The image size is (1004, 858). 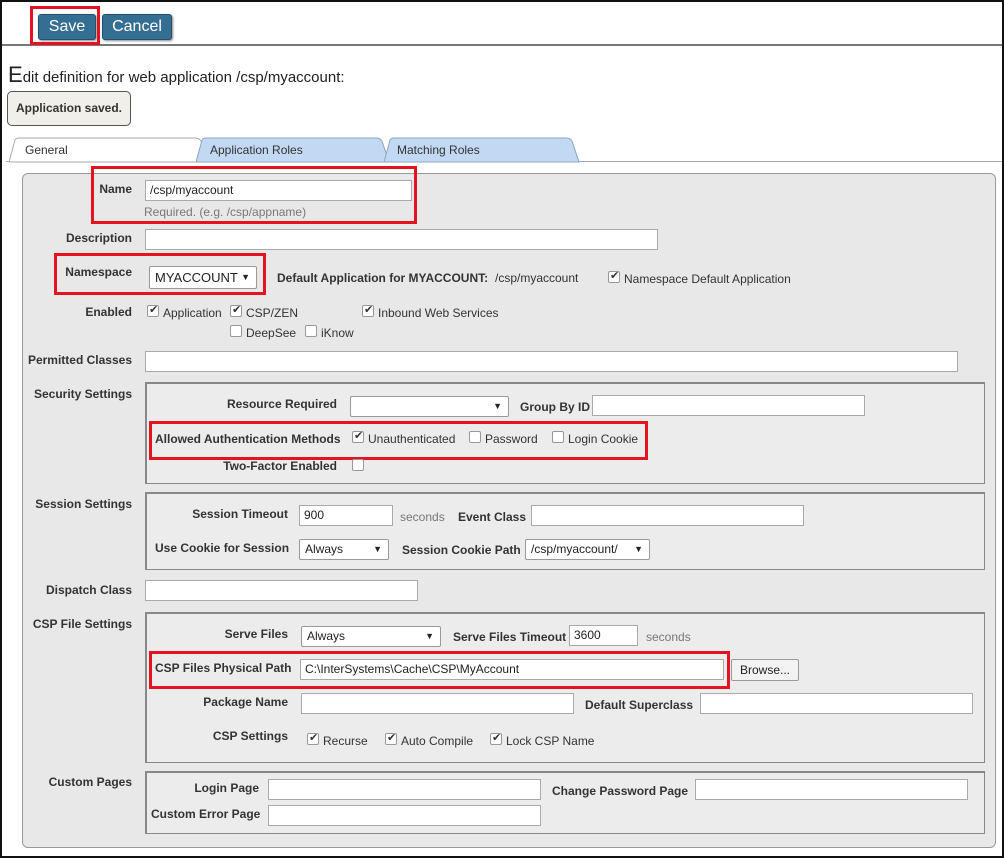 What do you see at coordinates (326, 636) in the screenshot?
I see `serve-files-value: Always` at bounding box center [326, 636].